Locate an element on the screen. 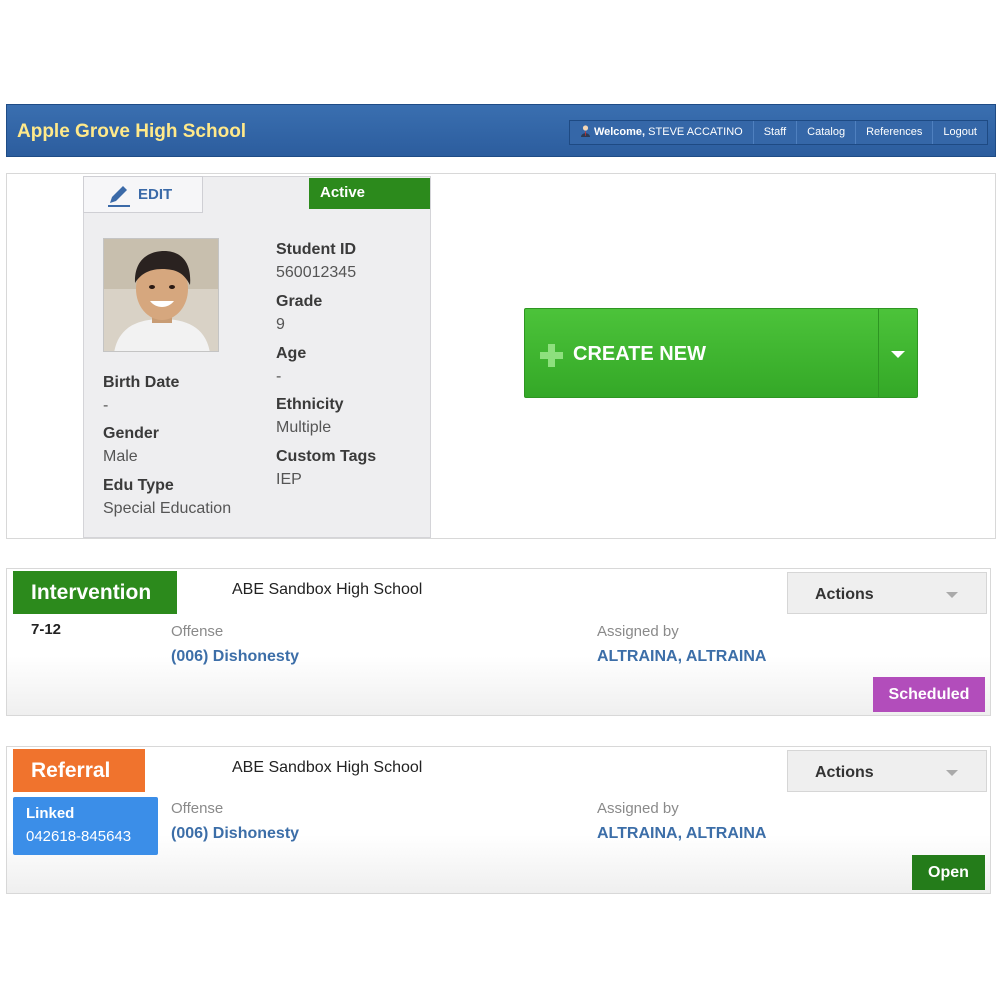 Image resolution: width=1000 pixels, height=1000 pixels. welcome-prefix: Welcome, is located at coordinates (619, 132).